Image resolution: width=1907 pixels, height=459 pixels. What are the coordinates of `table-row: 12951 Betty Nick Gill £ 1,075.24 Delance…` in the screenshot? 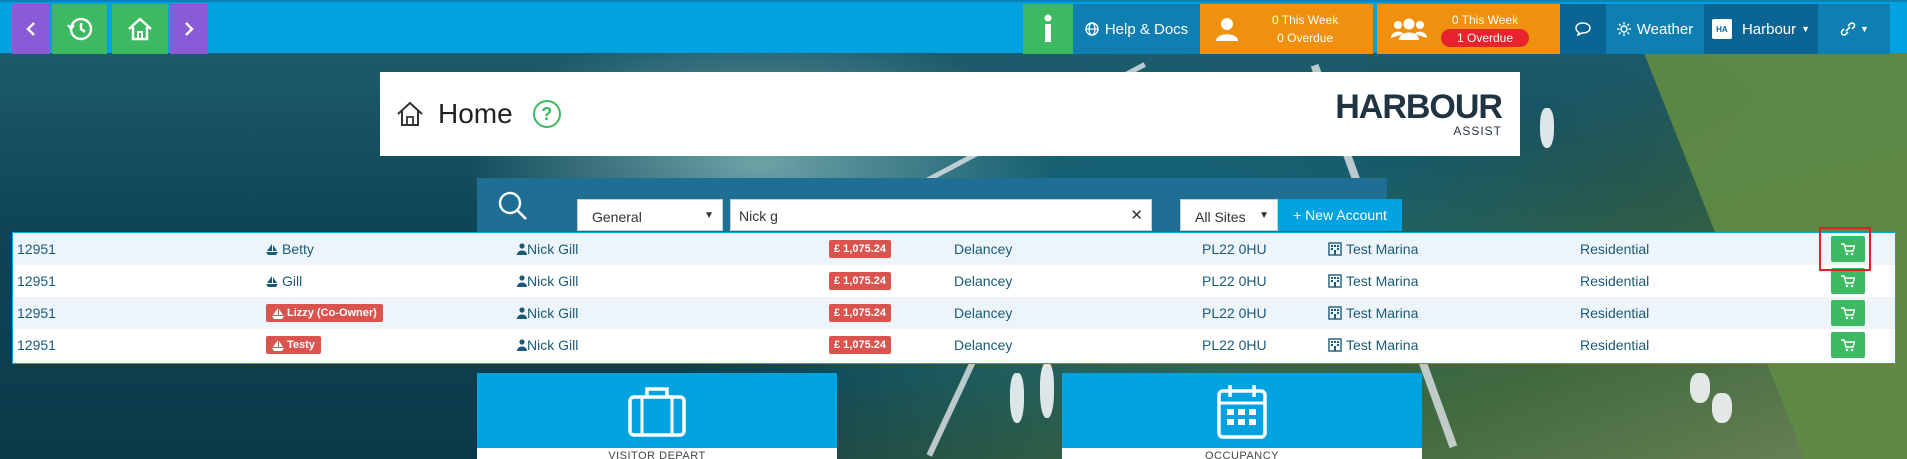 It's located at (954, 249).